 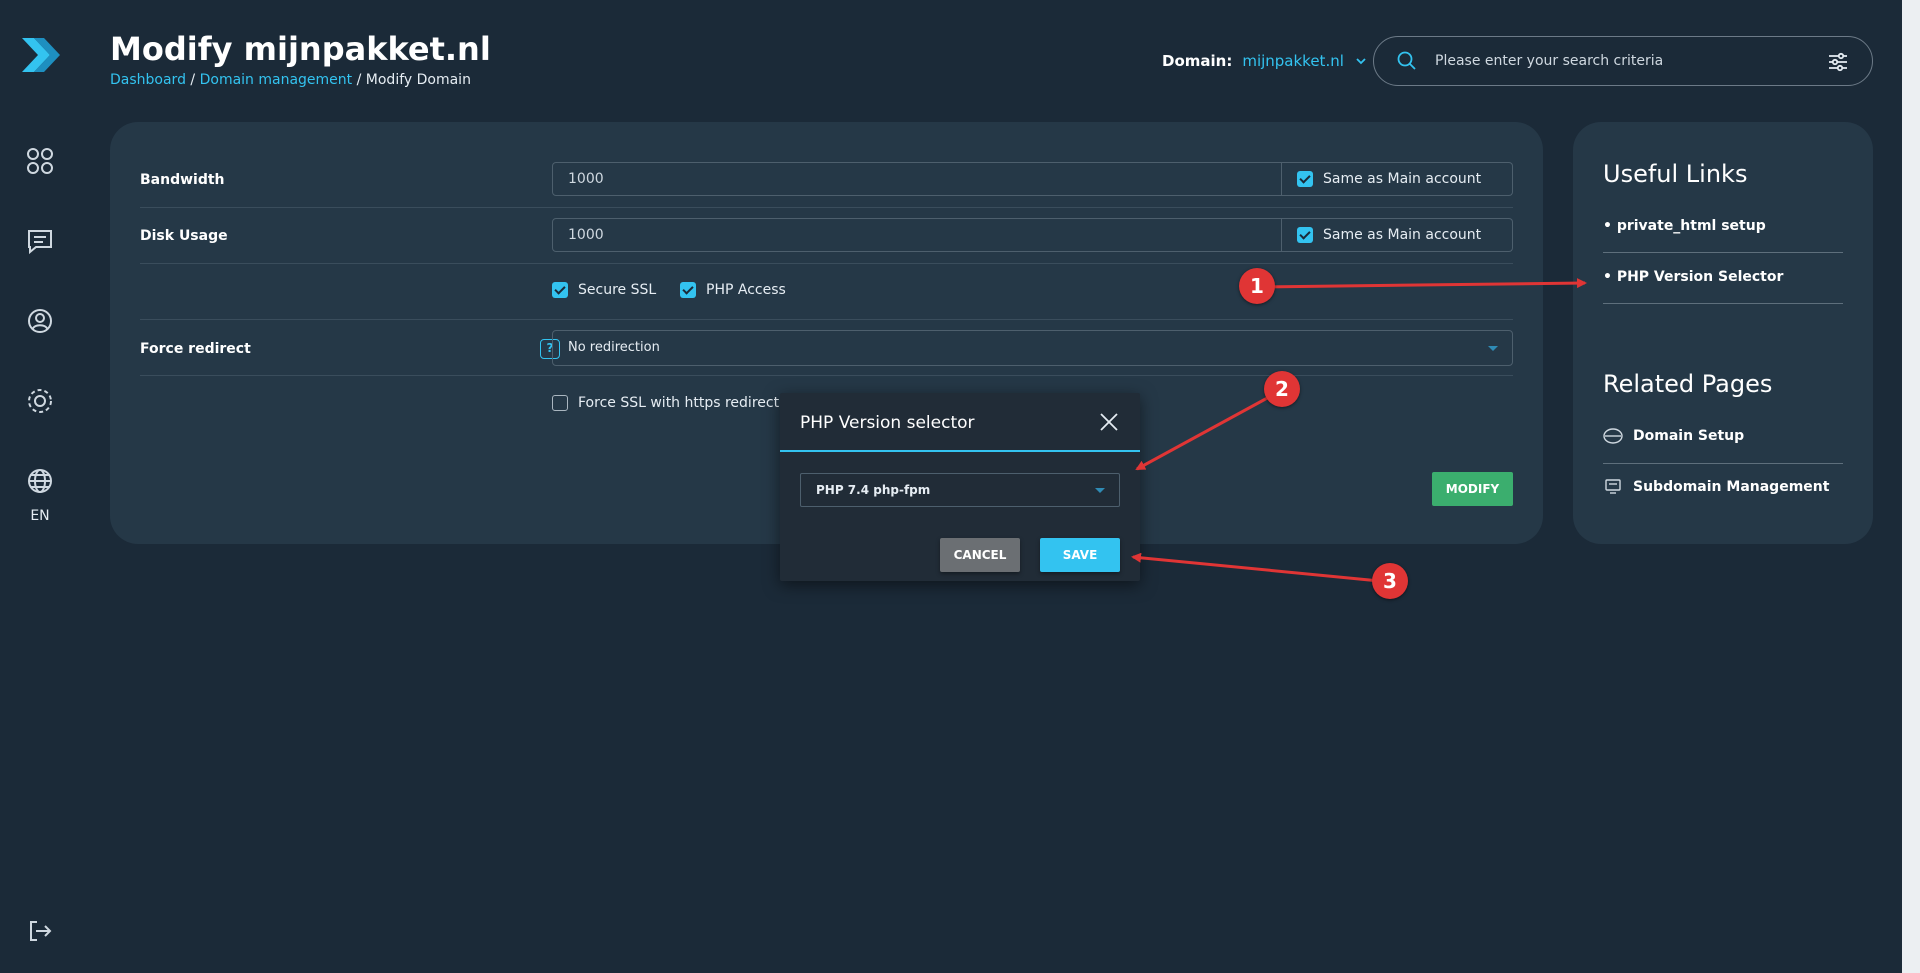 I want to click on force-ssl-checkbox, so click(x=560, y=403).